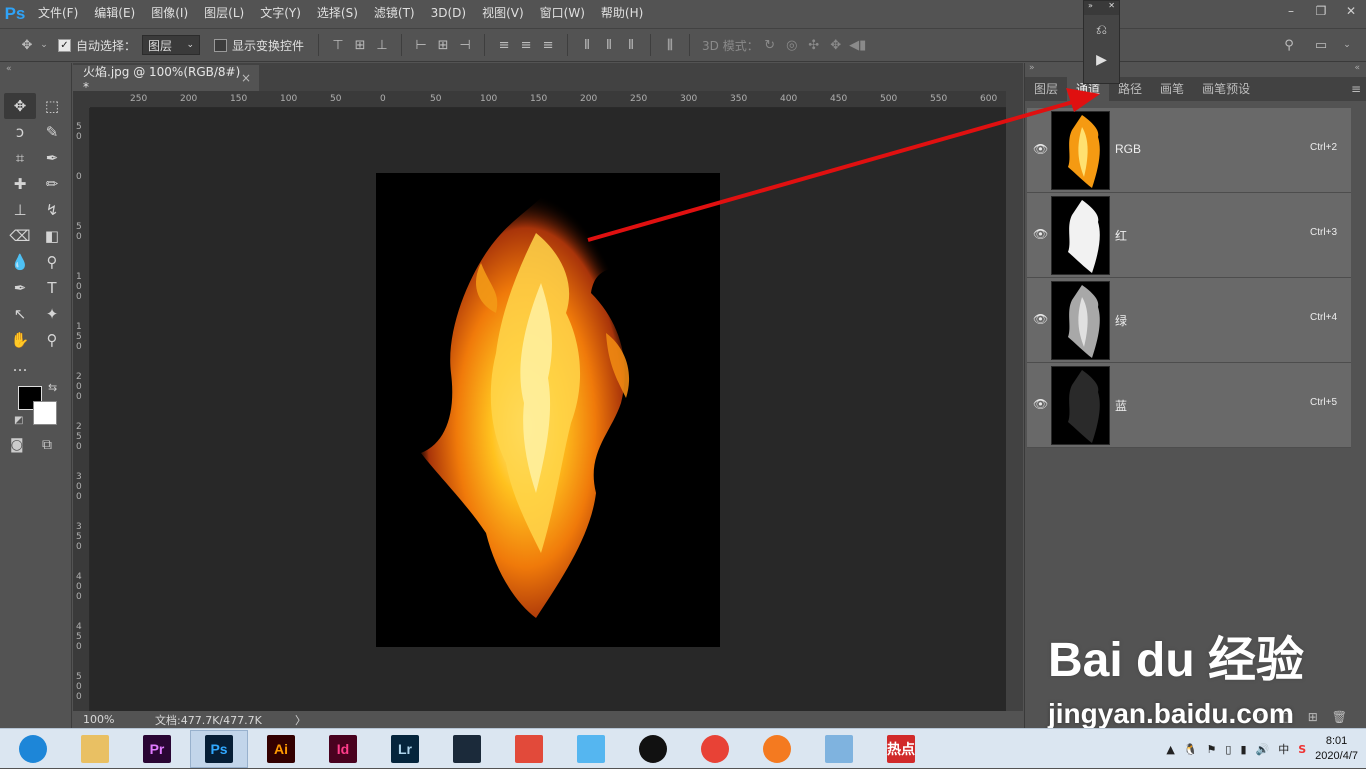 The width and height of the screenshot is (1366, 769). I want to click on 3d-rotate-icon: ↻, so click(770, 45).